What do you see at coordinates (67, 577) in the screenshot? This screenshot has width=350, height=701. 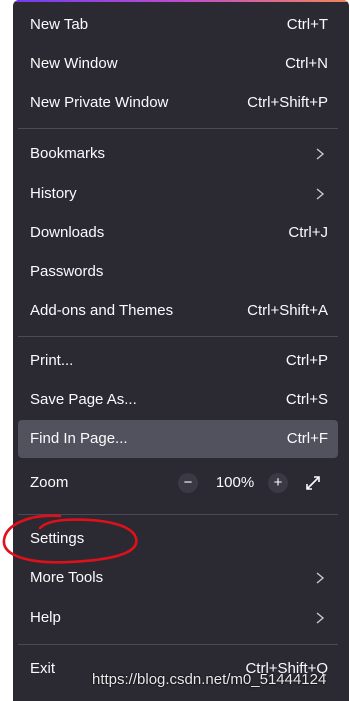 I see `menu-item-label: More Tools` at bounding box center [67, 577].